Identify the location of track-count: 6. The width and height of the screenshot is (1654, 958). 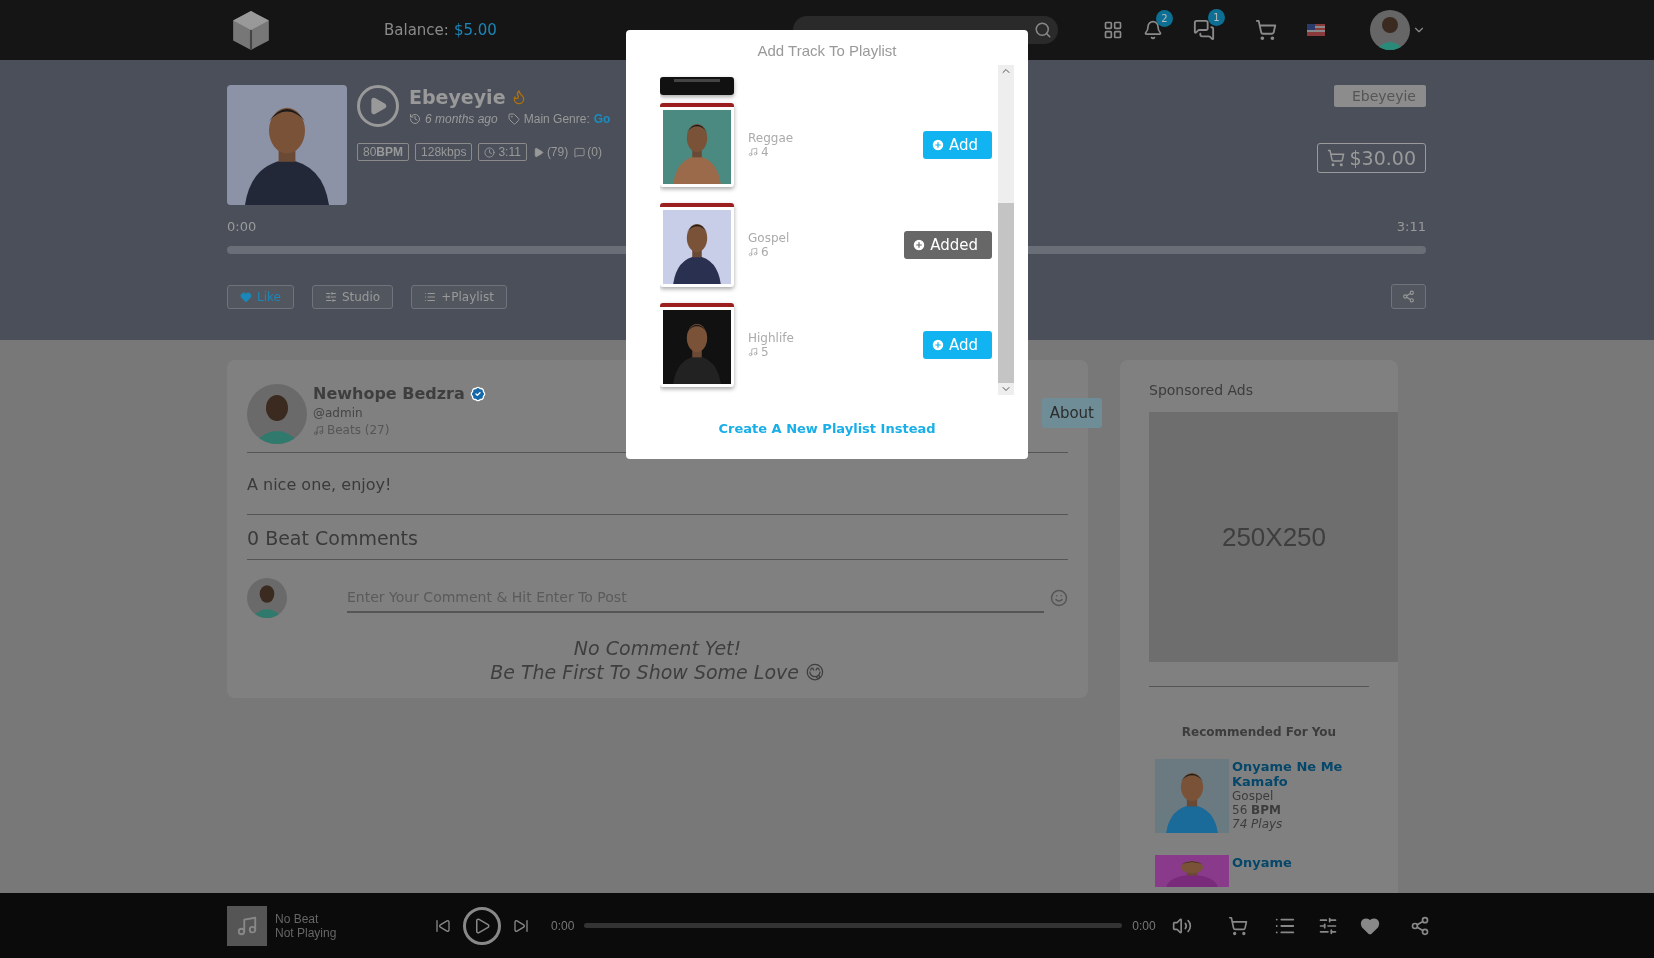
(765, 252).